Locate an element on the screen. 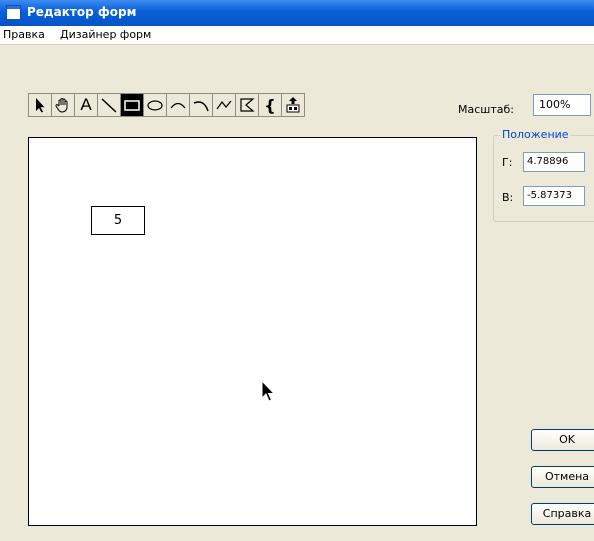  cancel-button: Отмена is located at coordinates (562, 477).